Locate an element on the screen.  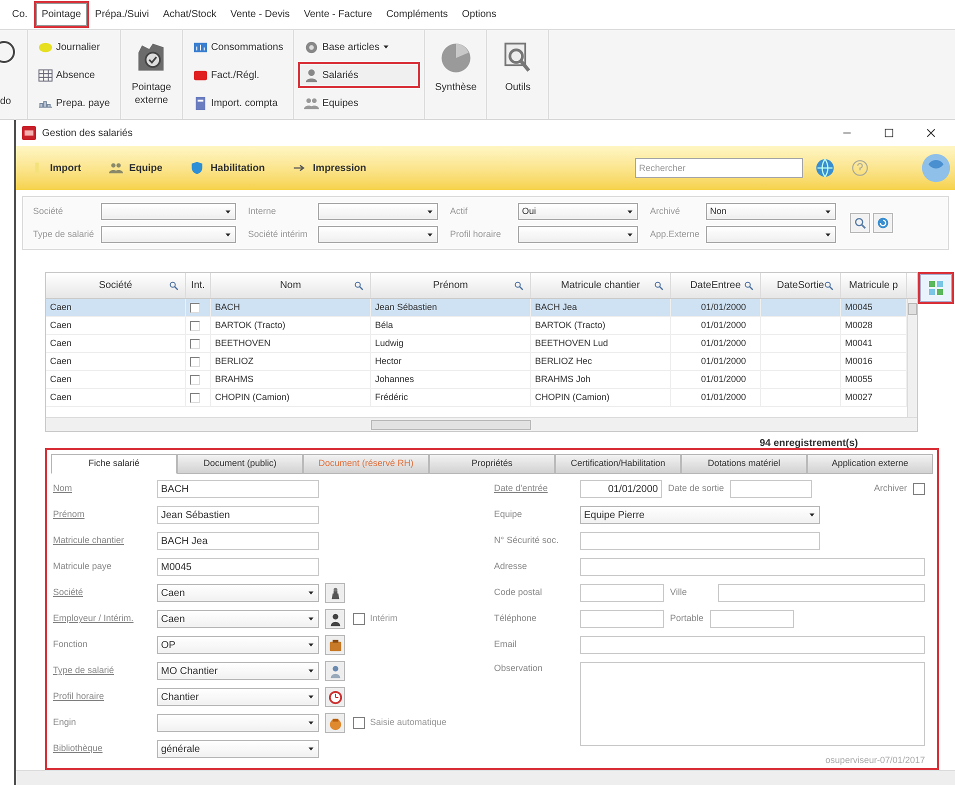
menu-tab: Co. is located at coordinates (20, 14).